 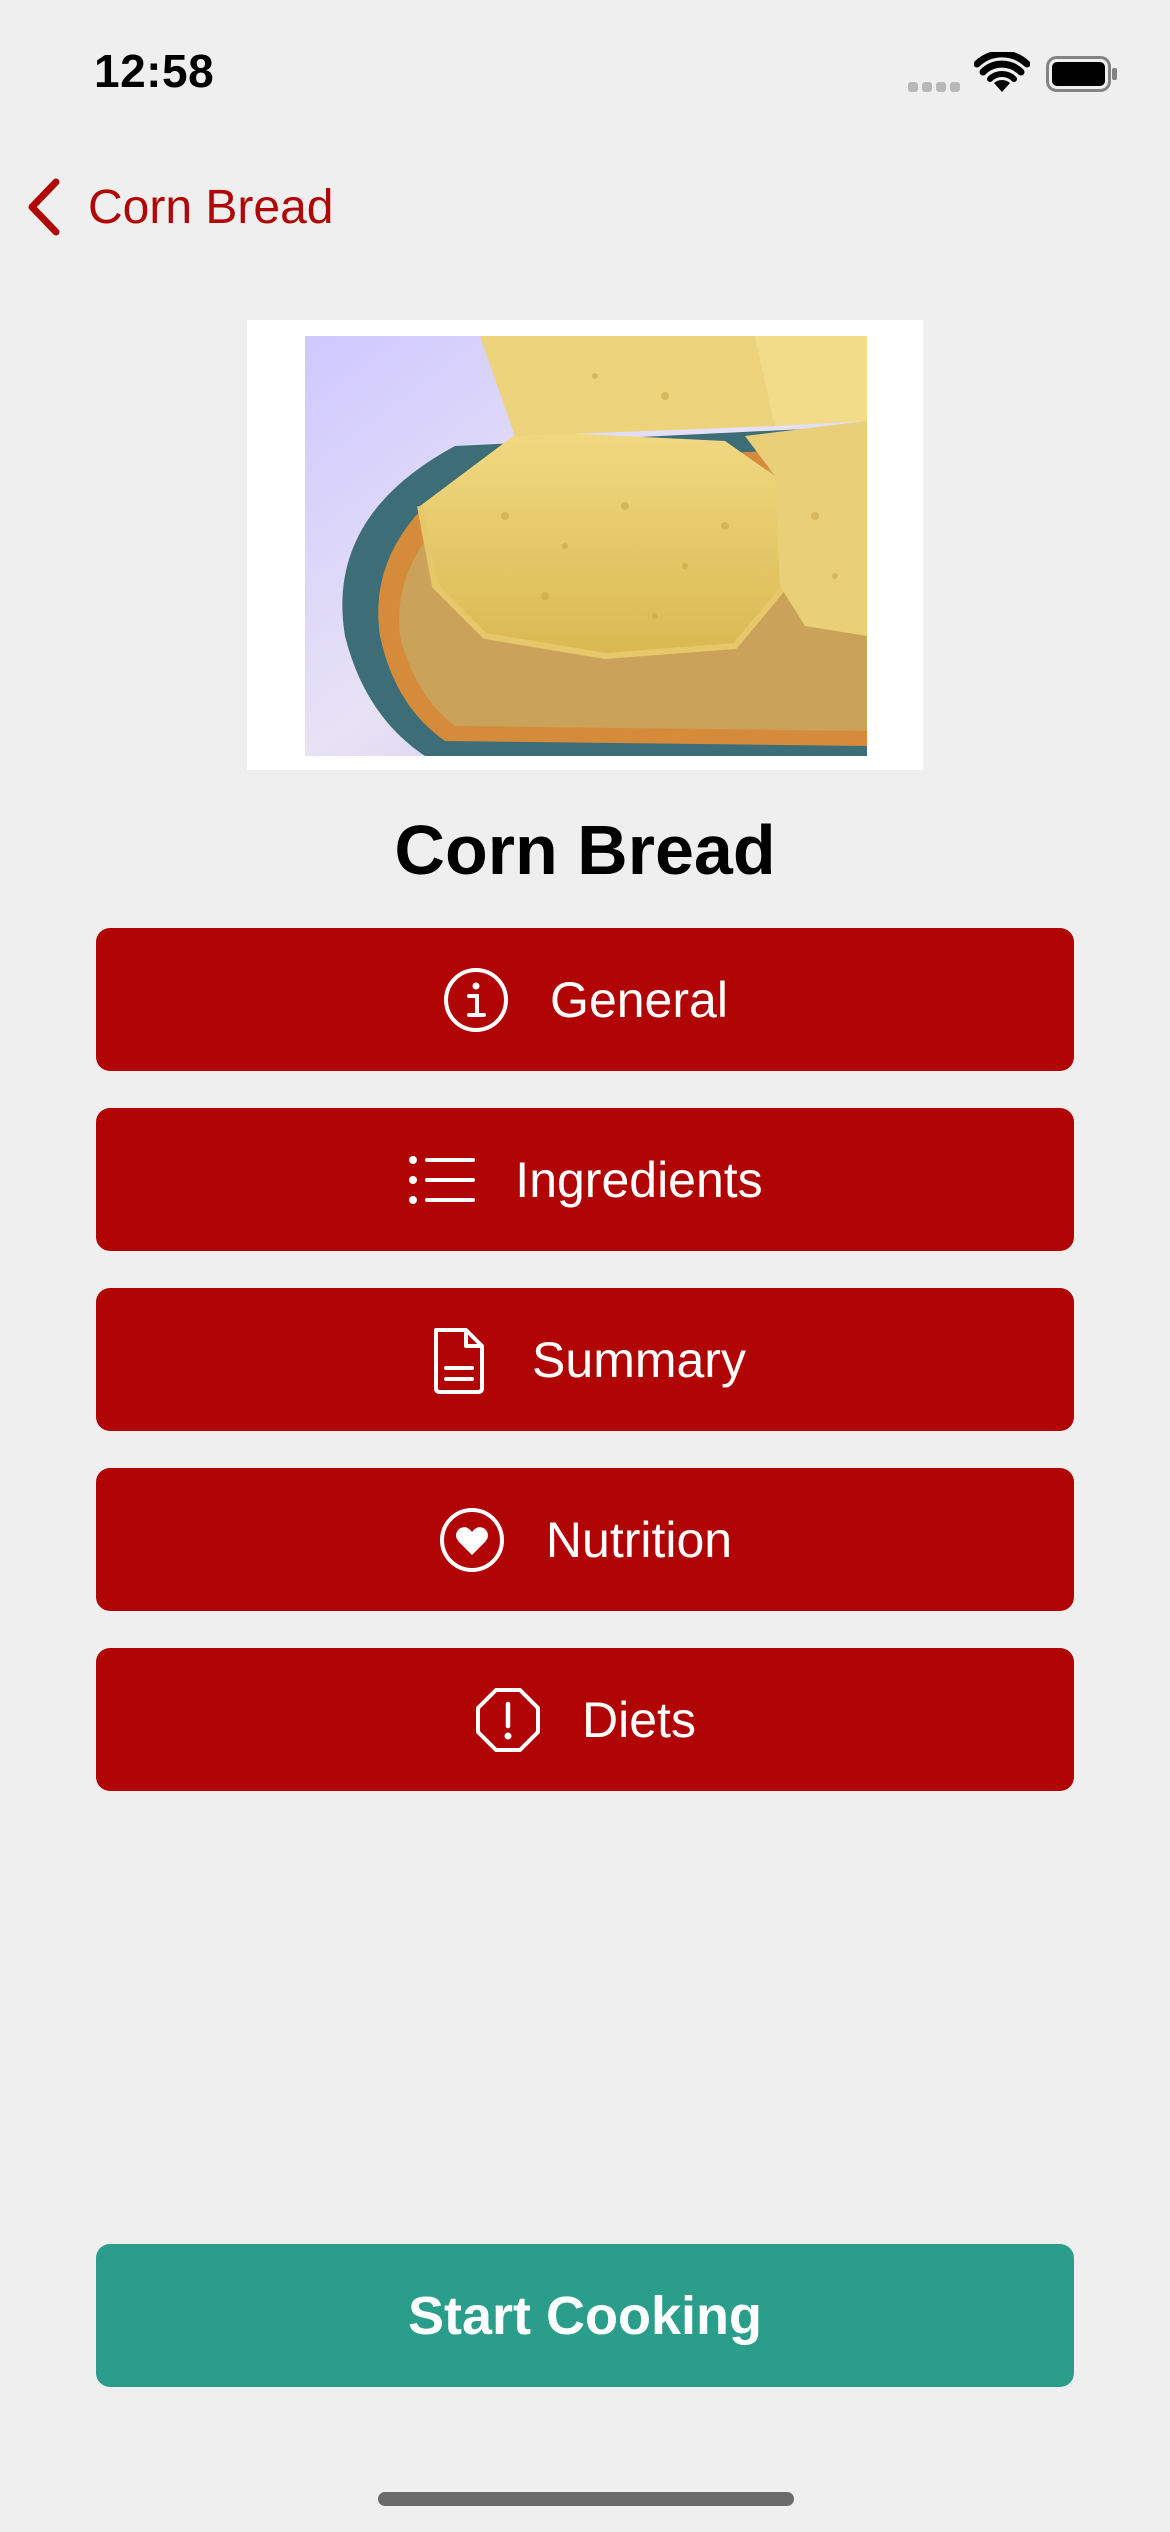 What do you see at coordinates (1002, 72) in the screenshot?
I see `wifi-icon` at bounding box center [1002, 72].